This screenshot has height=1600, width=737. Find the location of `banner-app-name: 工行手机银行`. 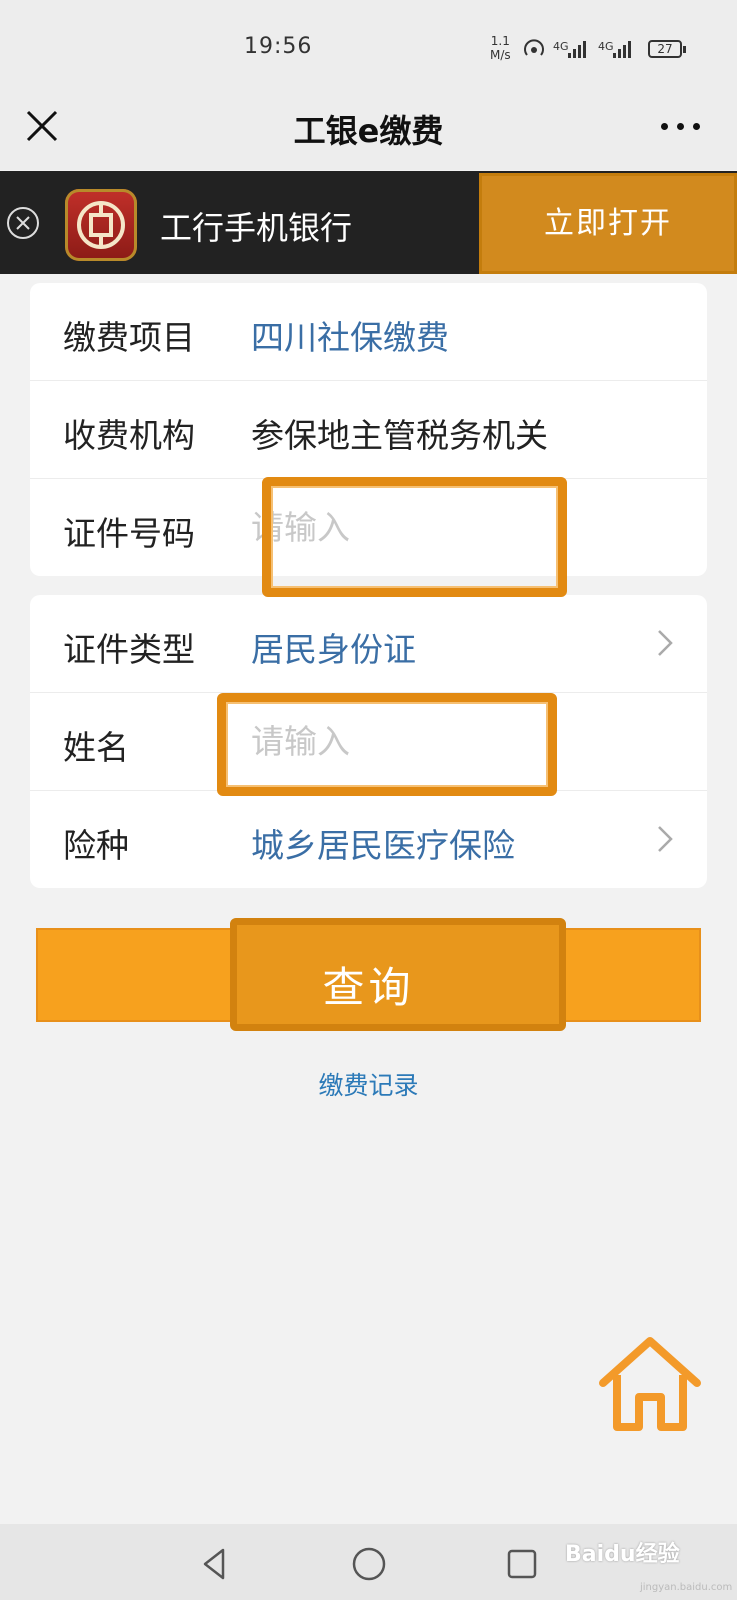

banner-app-name: 工行手机银行 is located at coordinates (256, 228).